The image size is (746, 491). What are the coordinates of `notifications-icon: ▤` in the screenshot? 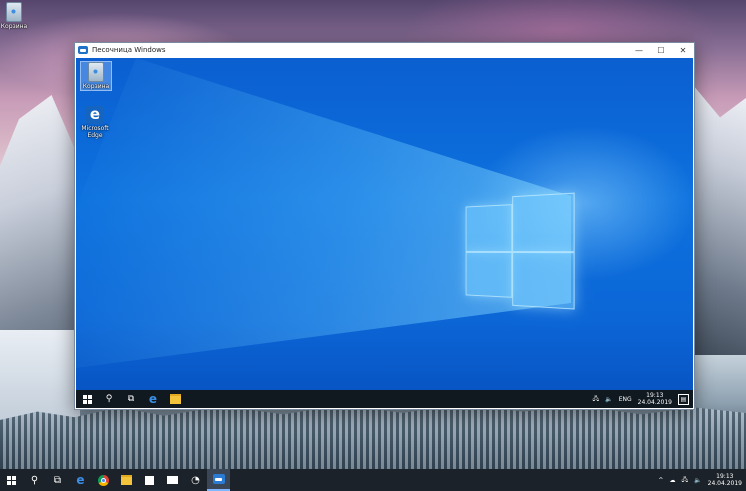 It's located at (683, 399).